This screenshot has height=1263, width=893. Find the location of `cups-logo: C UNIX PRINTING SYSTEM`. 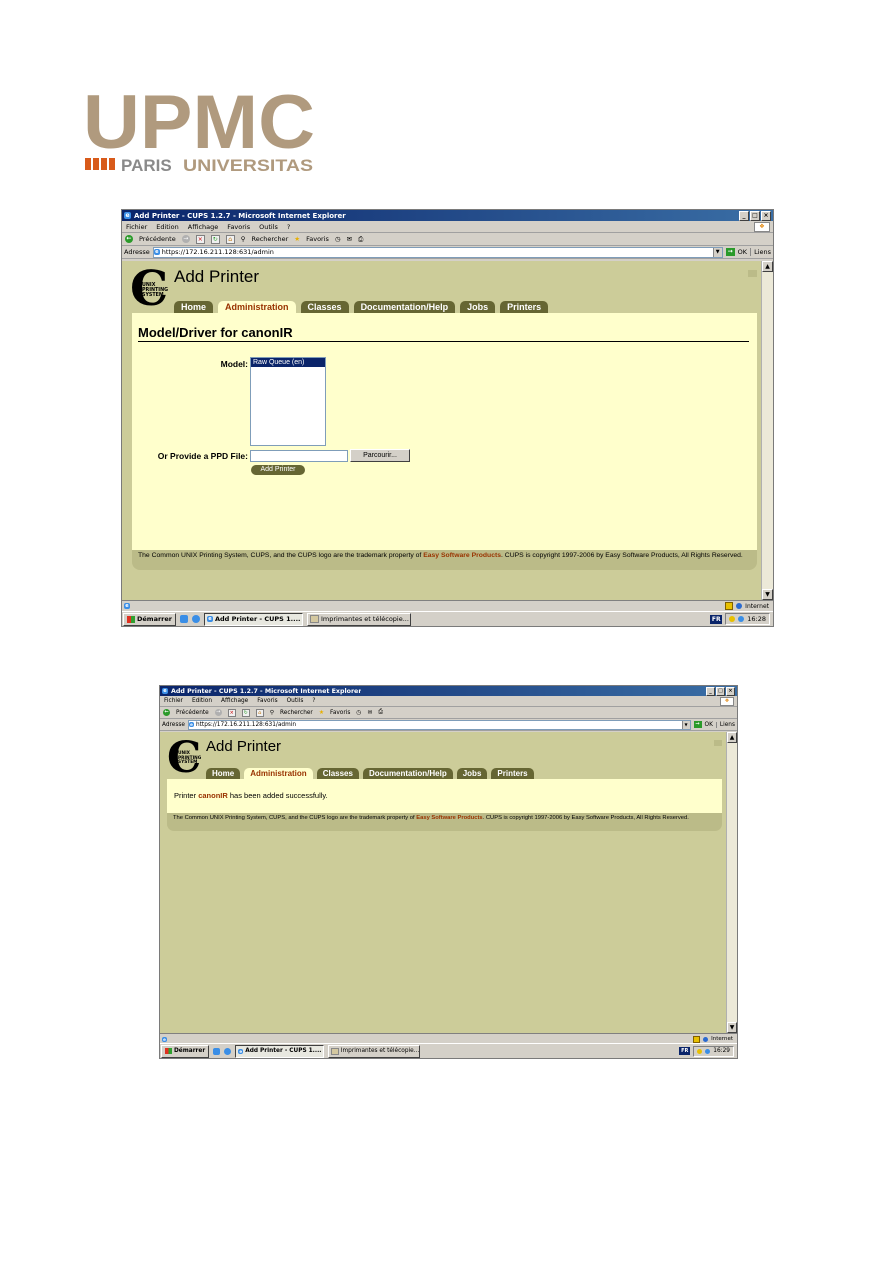

cups-logo: C UNIX PRINTING SYSTEM is located at coordinates (185, 758).